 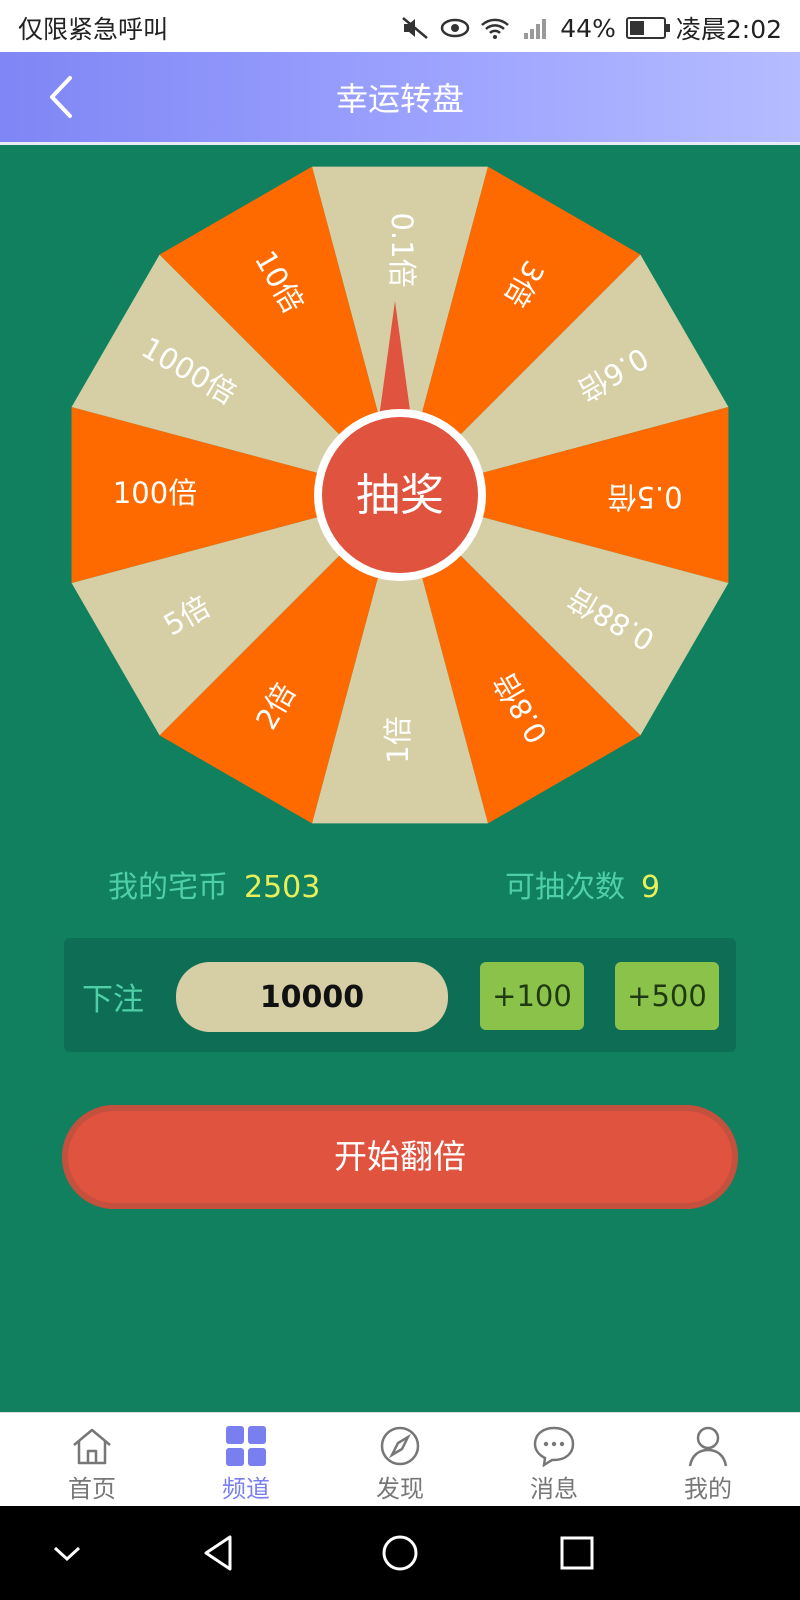 I want to click on times-label: 可抽次数, so click(x=565, y=887).